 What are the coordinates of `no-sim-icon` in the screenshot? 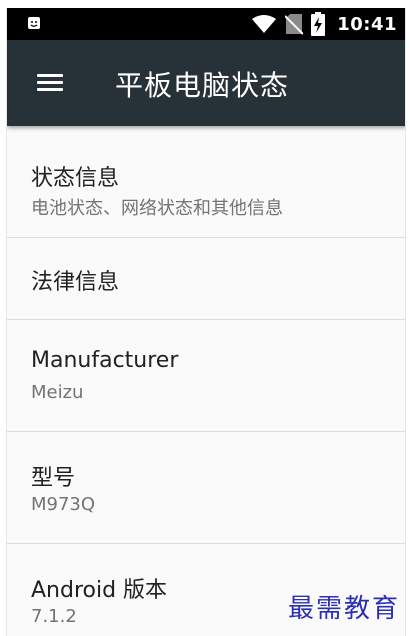 It's located at (294, 24).